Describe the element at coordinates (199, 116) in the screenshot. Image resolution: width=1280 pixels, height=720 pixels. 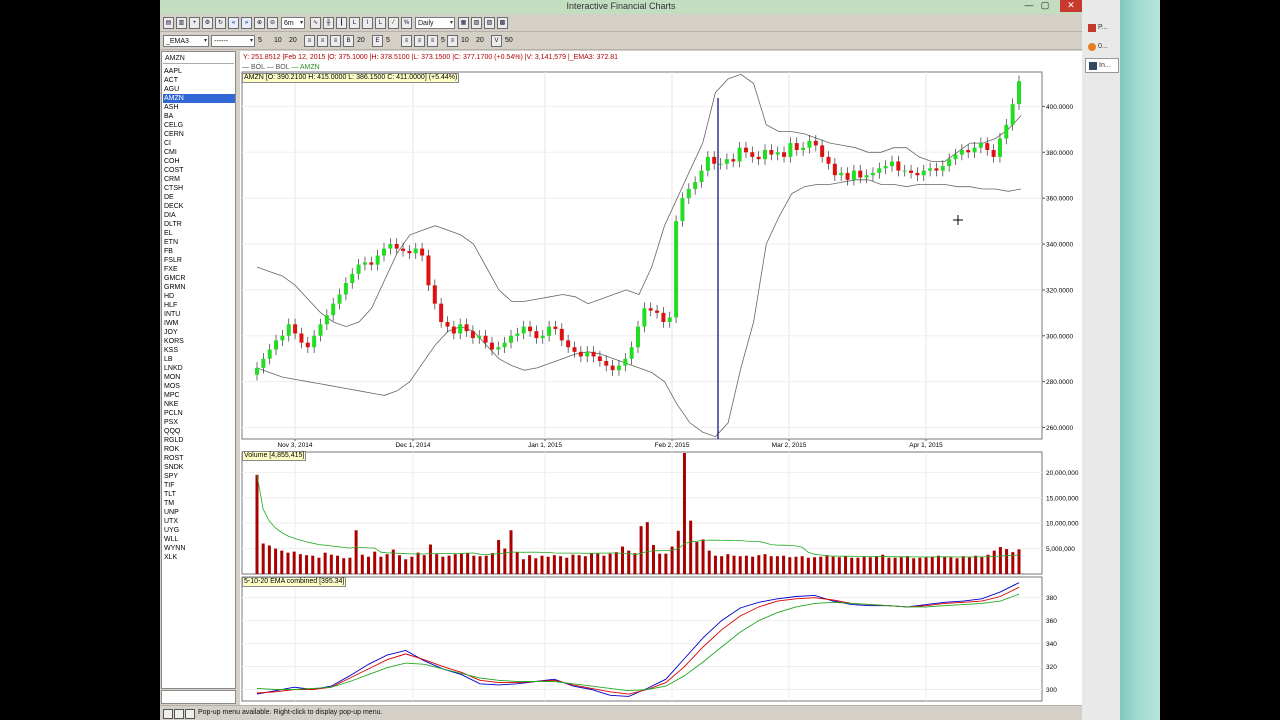
I see `symbol-item: BA` at that location.